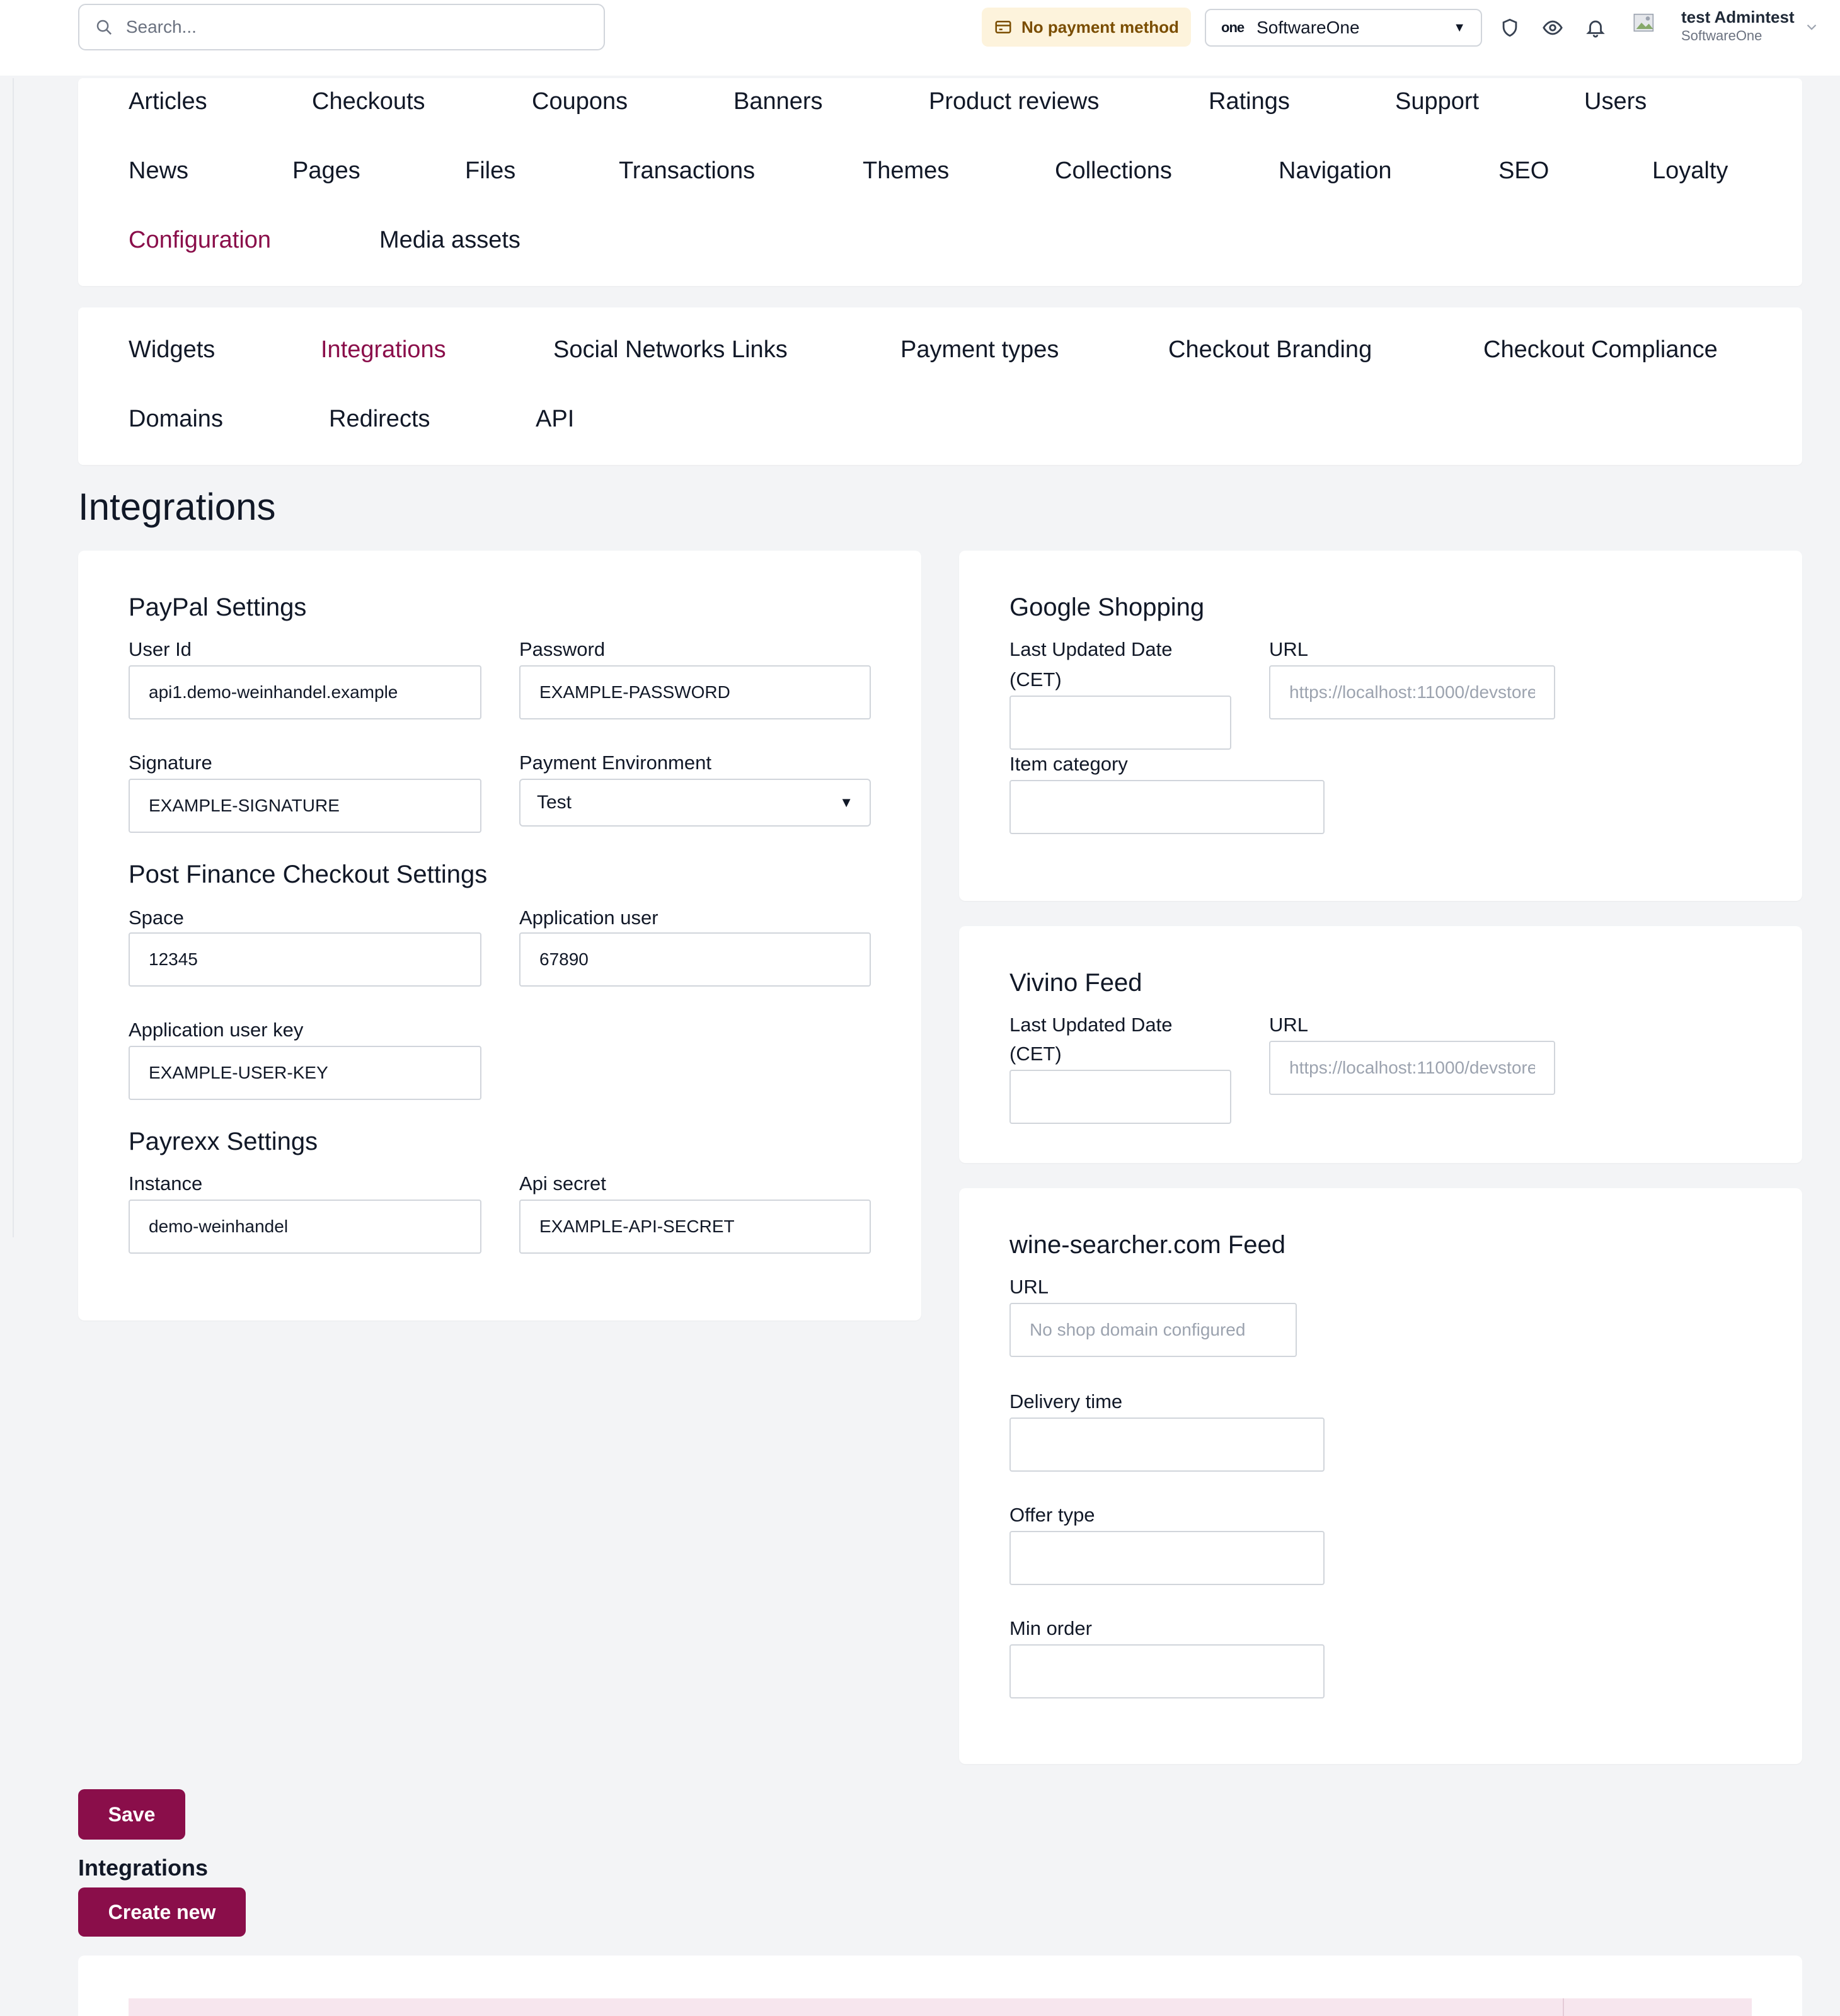 The height and width of the screenshot is (2016, 1840). Describe the element at coordinates (695, 692) in the screenshot. I see `paypal-password-input` at that location.